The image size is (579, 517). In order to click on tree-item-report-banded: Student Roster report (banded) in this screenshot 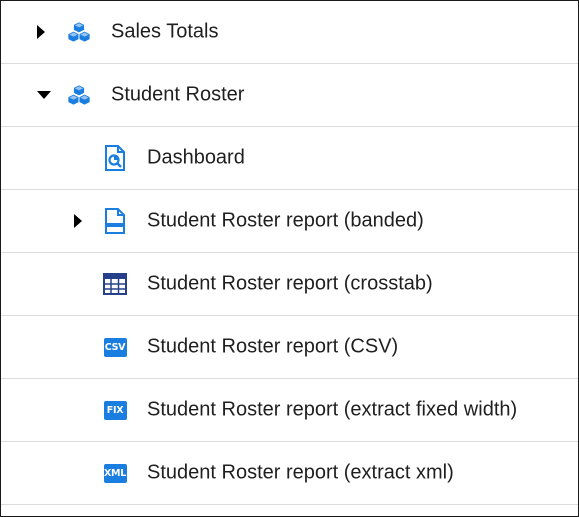, I will do `click(289, 221)`.